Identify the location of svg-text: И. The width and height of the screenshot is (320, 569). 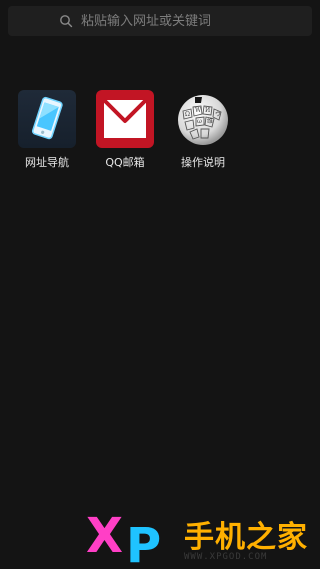
(207, 110).